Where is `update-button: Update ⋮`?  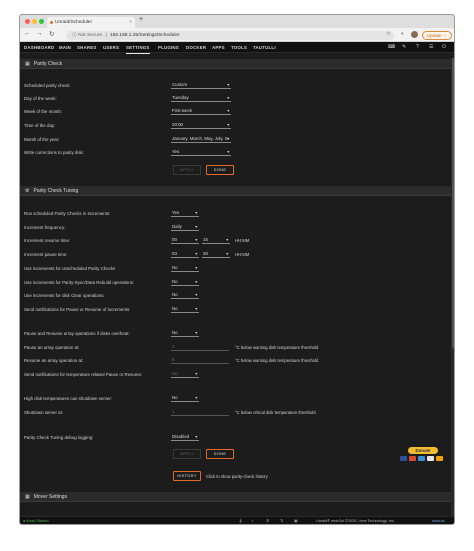 update-button: Update ⋮ is located at coordinates (437, 35).